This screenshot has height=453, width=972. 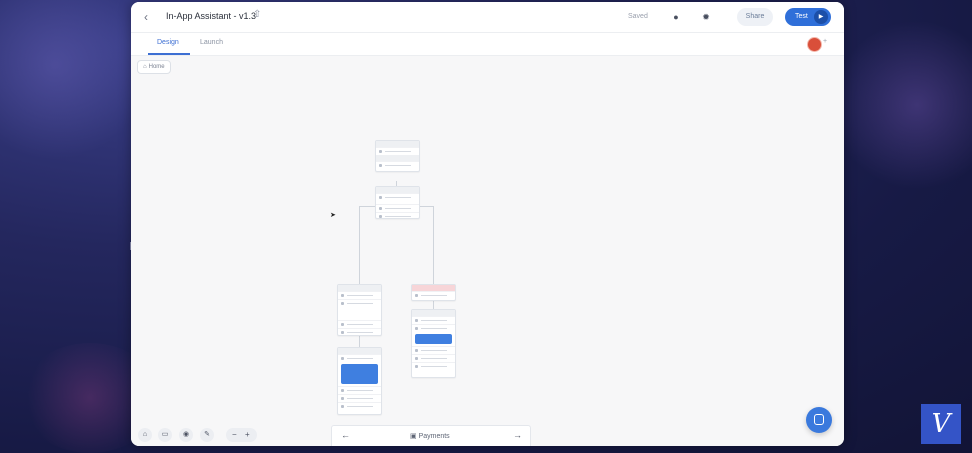 What do you see at coordinates (676, 17) in the screenshot?
I see `info-icon: ●` at bounding box center [676, 17].